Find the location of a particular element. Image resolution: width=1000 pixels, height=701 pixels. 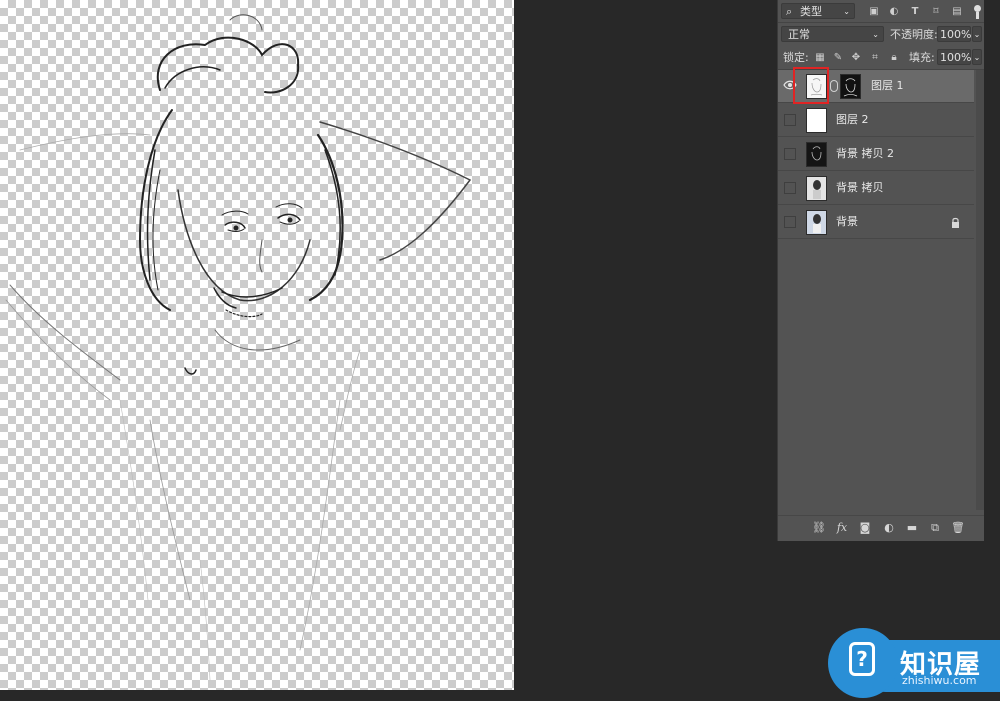

image-filter-icon: ▣ is located at coordinates (874, 12).